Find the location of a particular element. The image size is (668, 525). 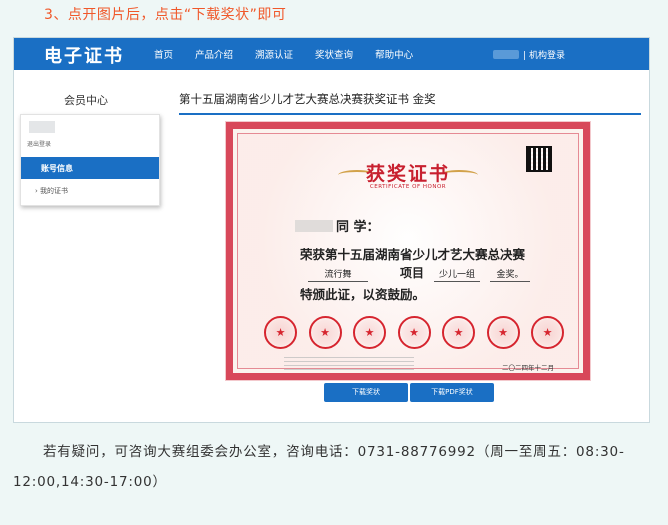

award-value: 金奖。 is located at coordinates (510, 274).